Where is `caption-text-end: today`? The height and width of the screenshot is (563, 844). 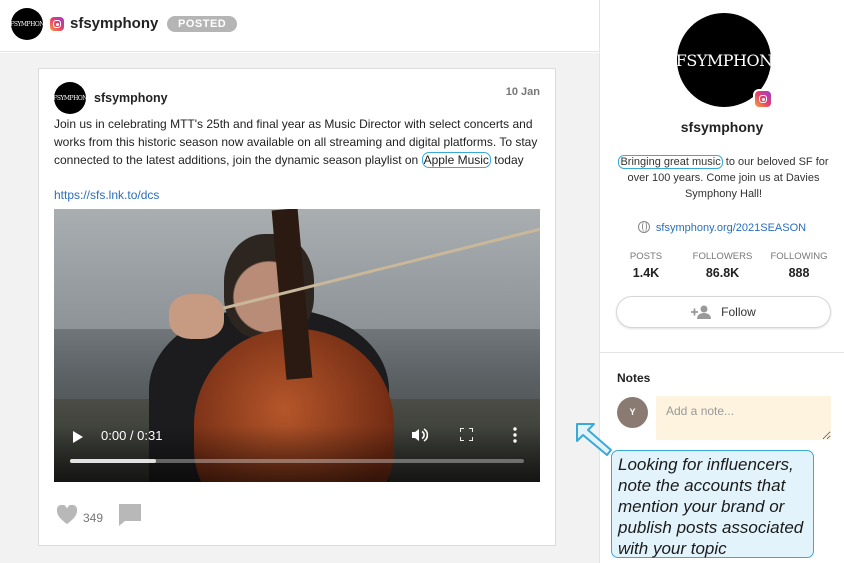
caption-text-end: today is located at coordinates (507, 160).